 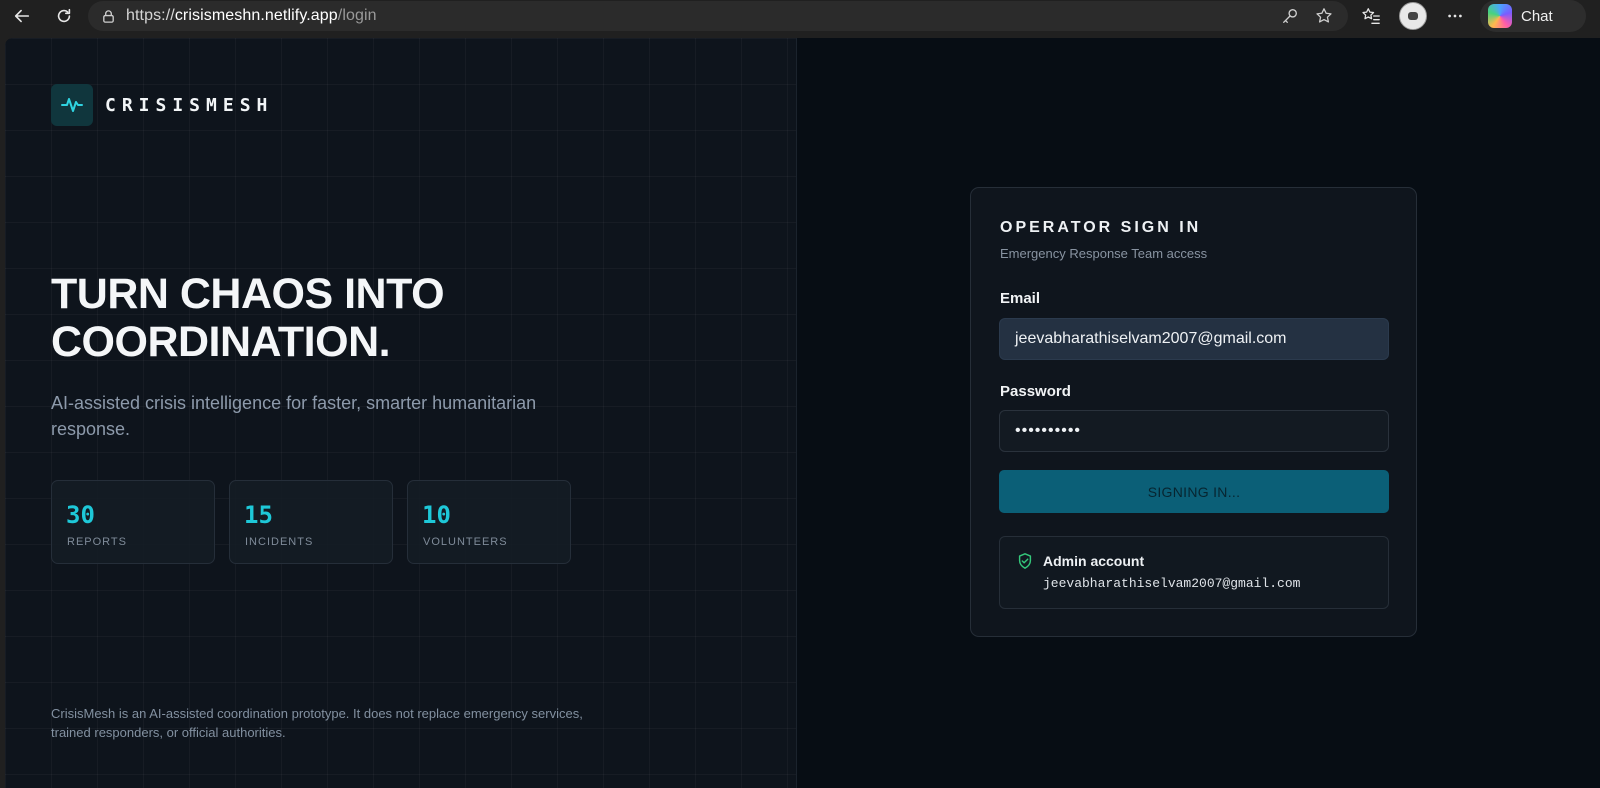 What do you see at coordinates (189, 105) in the screenshot?
I see `brand-name: CRISISMESH` at bounding box center [189, 105].